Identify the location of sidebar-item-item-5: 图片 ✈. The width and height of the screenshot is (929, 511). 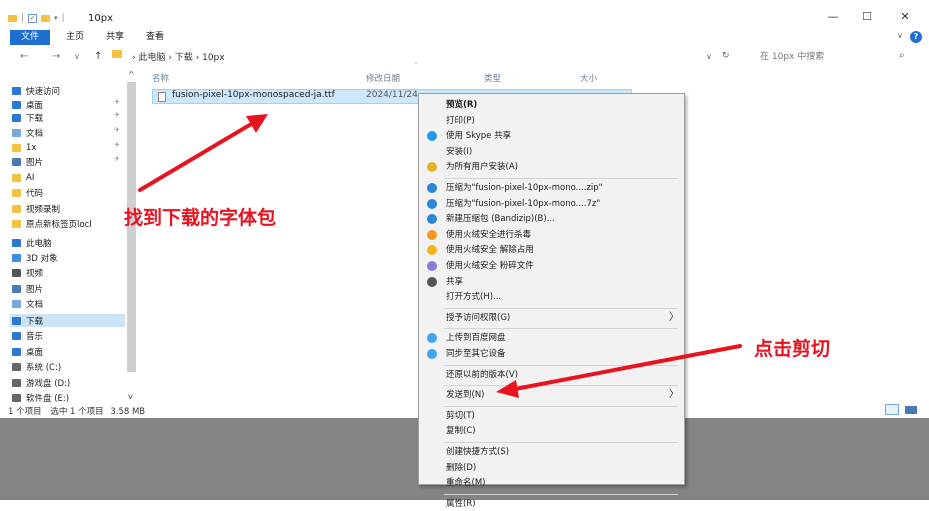
(66, 161).